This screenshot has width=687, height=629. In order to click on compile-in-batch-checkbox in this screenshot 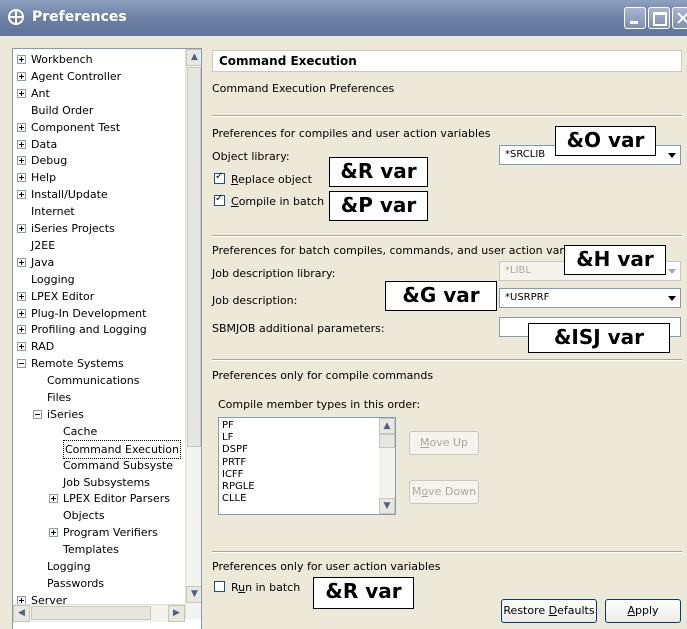, I will do `click(219, 199)`.